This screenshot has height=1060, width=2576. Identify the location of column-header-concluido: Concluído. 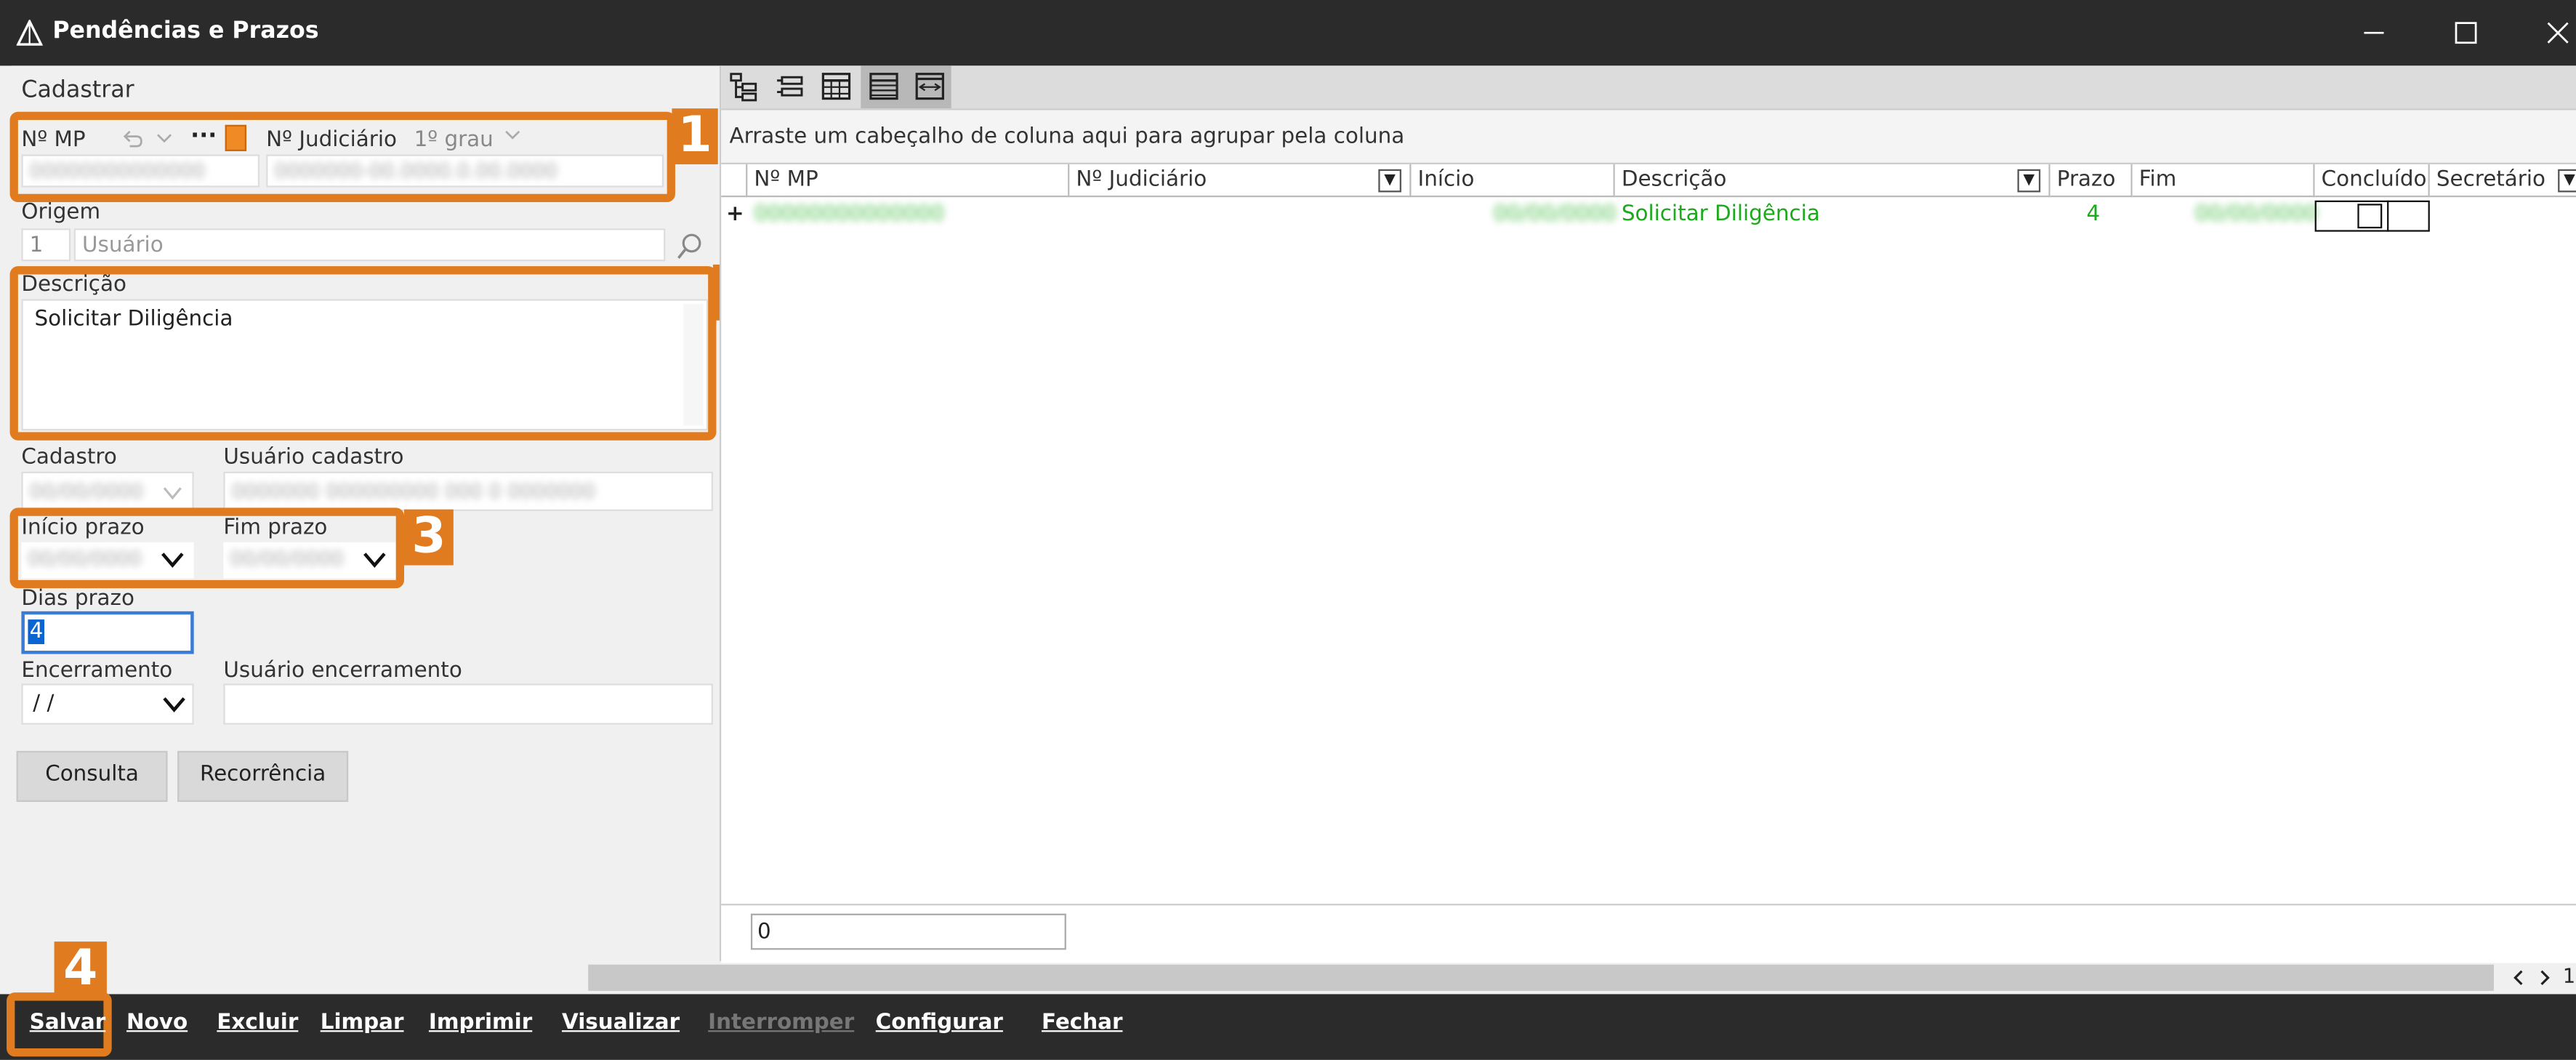
(2372, 181).